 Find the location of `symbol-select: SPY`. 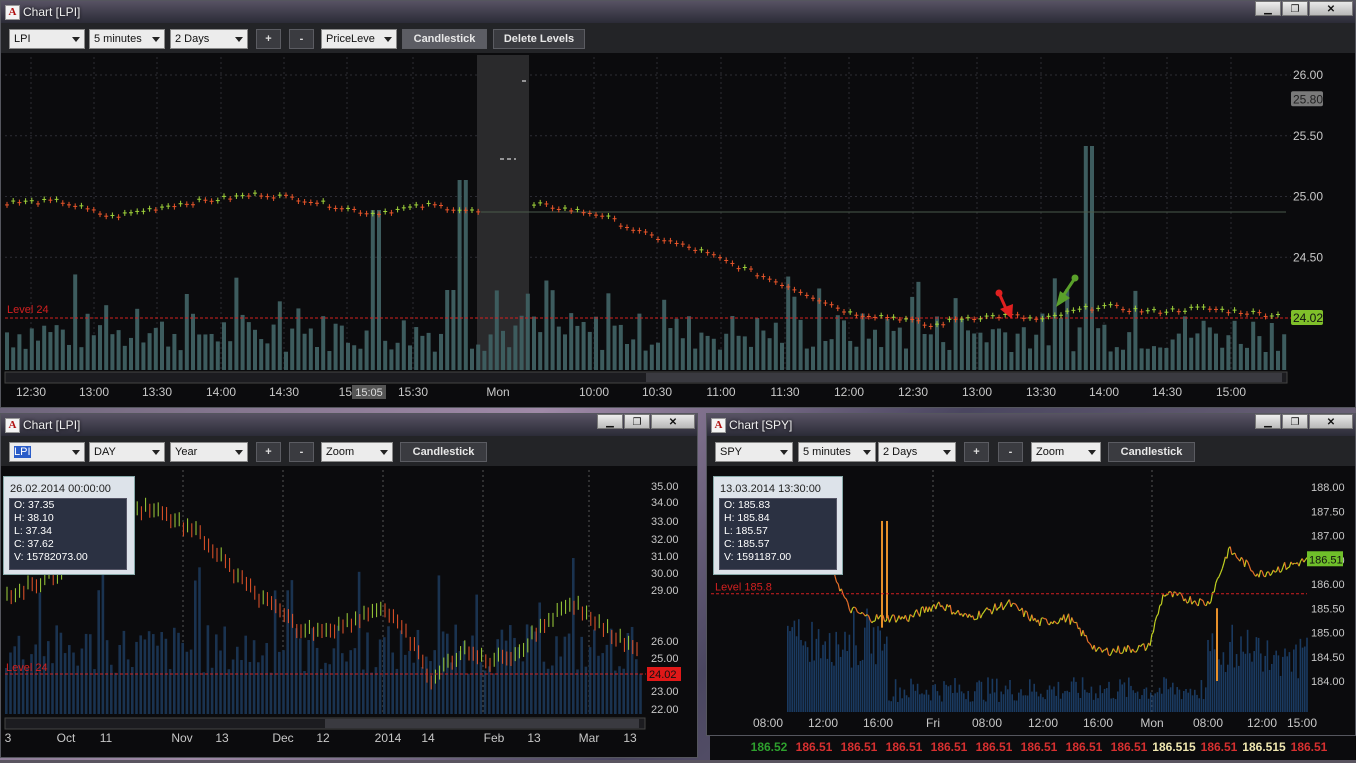

symbol-select: SPY is located at coordinates (754, 452).